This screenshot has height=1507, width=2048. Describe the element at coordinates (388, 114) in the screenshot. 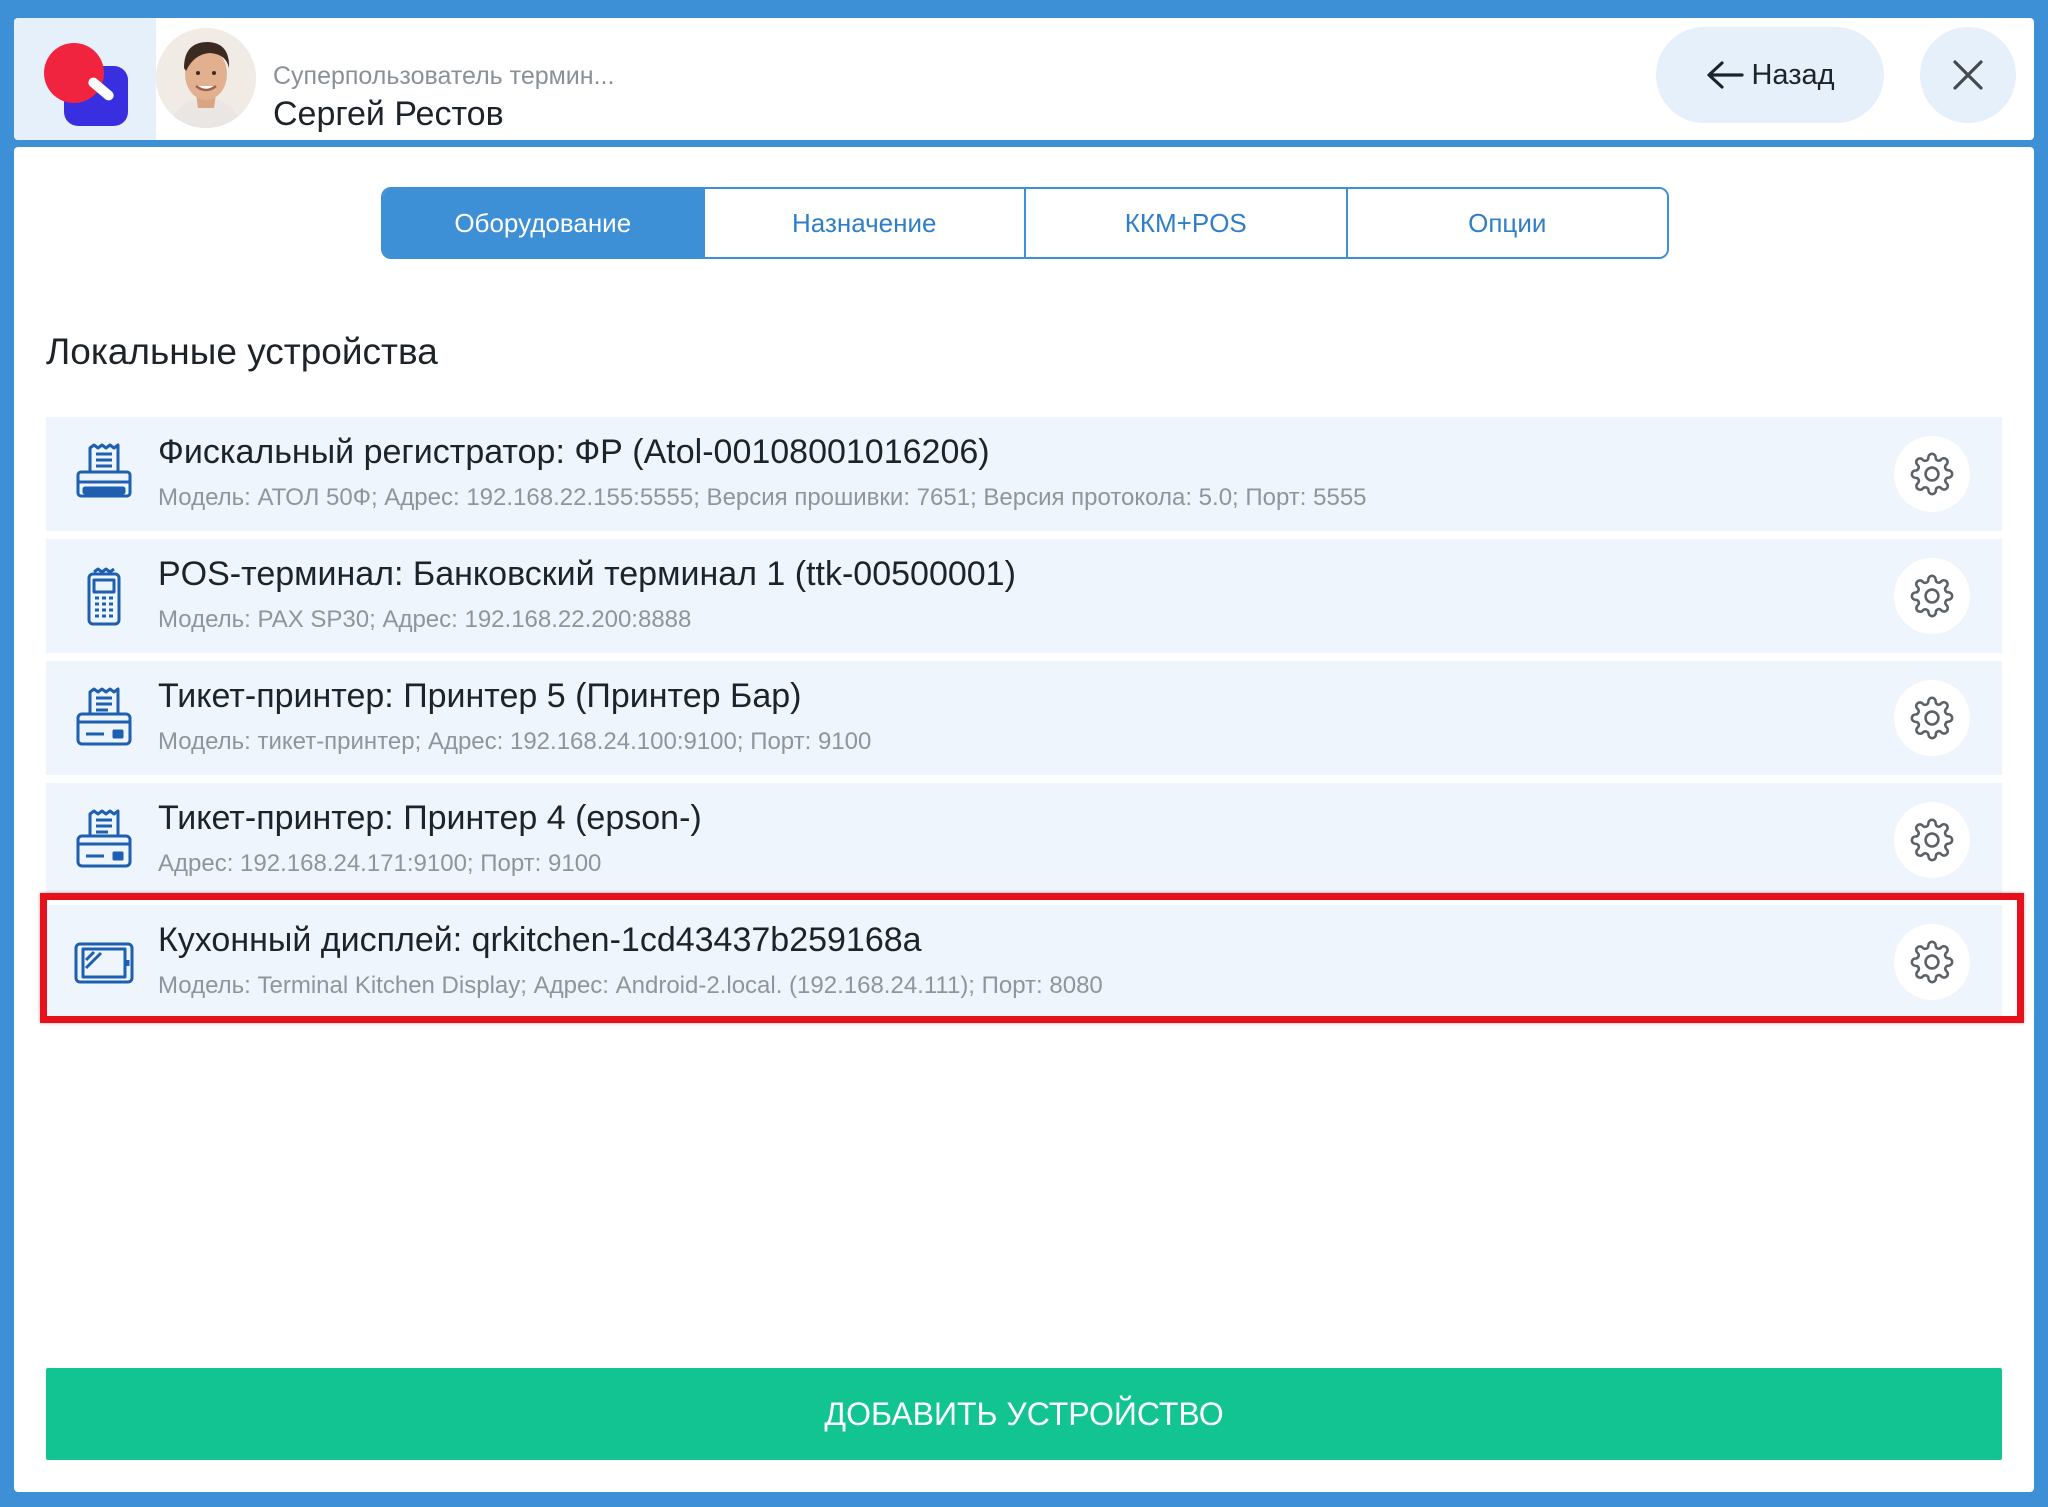

I see `user-name: Сергей Рестов` at that location.